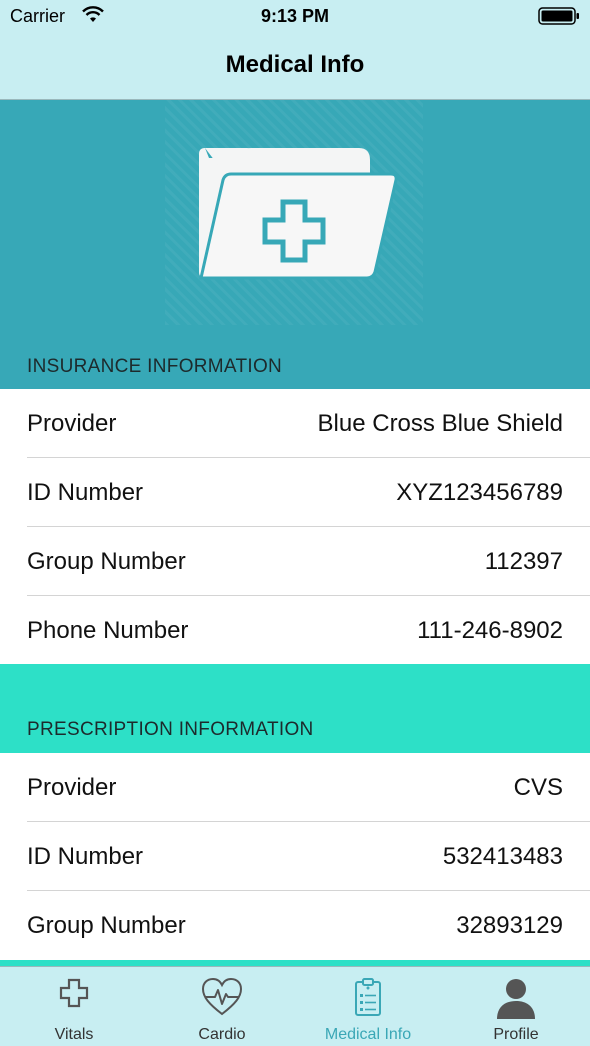 This screenshot has width=590, height=1046. Describe the element at coordinates (170, 729) in the screenshot. I see `prescription-section-header: PRESCRIPTION INFORMATION` at that location.